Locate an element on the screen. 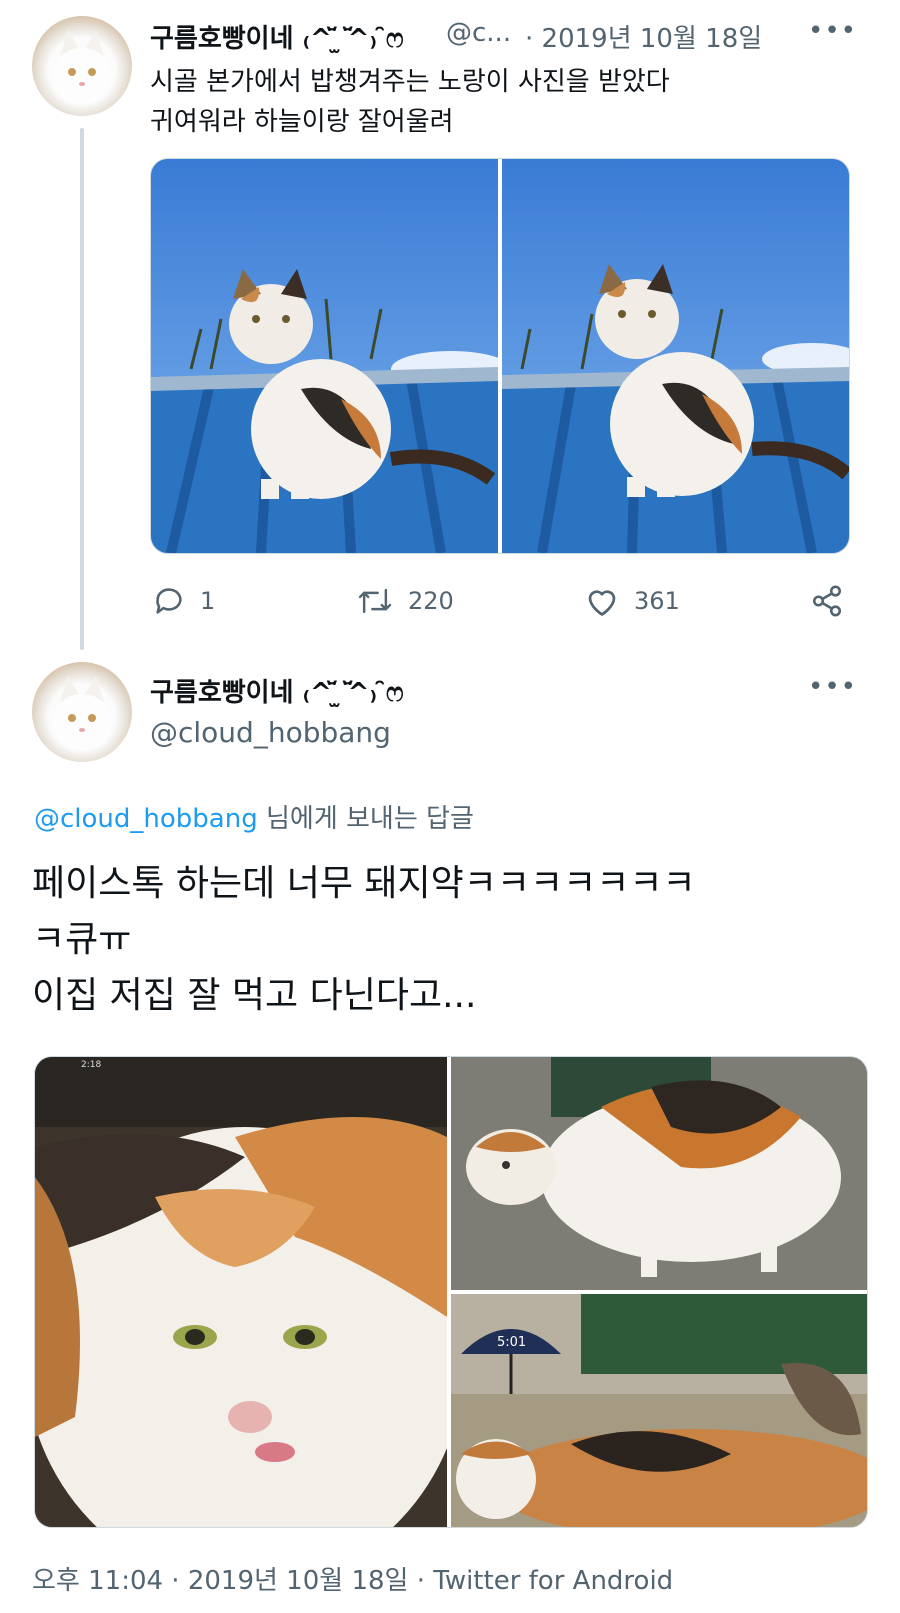  retweet-icon is located at coordinates (375, 601).